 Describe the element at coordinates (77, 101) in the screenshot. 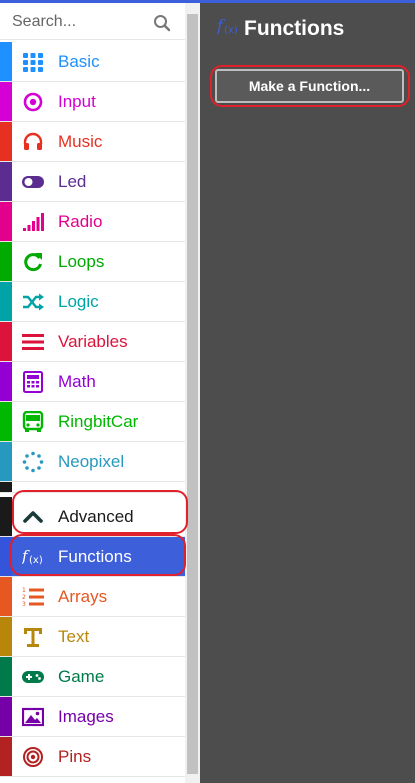

I see `category-label: Input` at that location.